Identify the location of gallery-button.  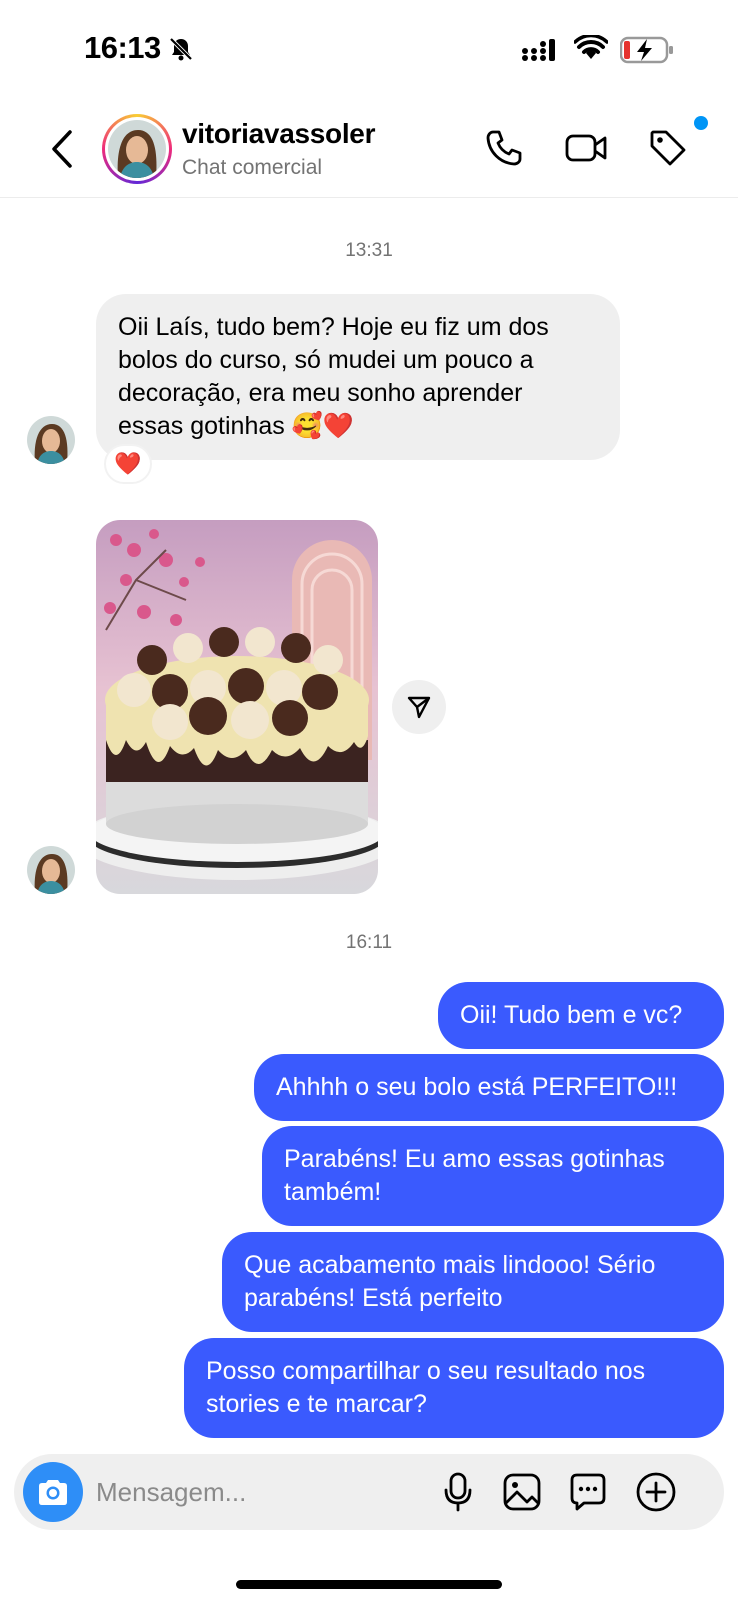
(522, 1492).